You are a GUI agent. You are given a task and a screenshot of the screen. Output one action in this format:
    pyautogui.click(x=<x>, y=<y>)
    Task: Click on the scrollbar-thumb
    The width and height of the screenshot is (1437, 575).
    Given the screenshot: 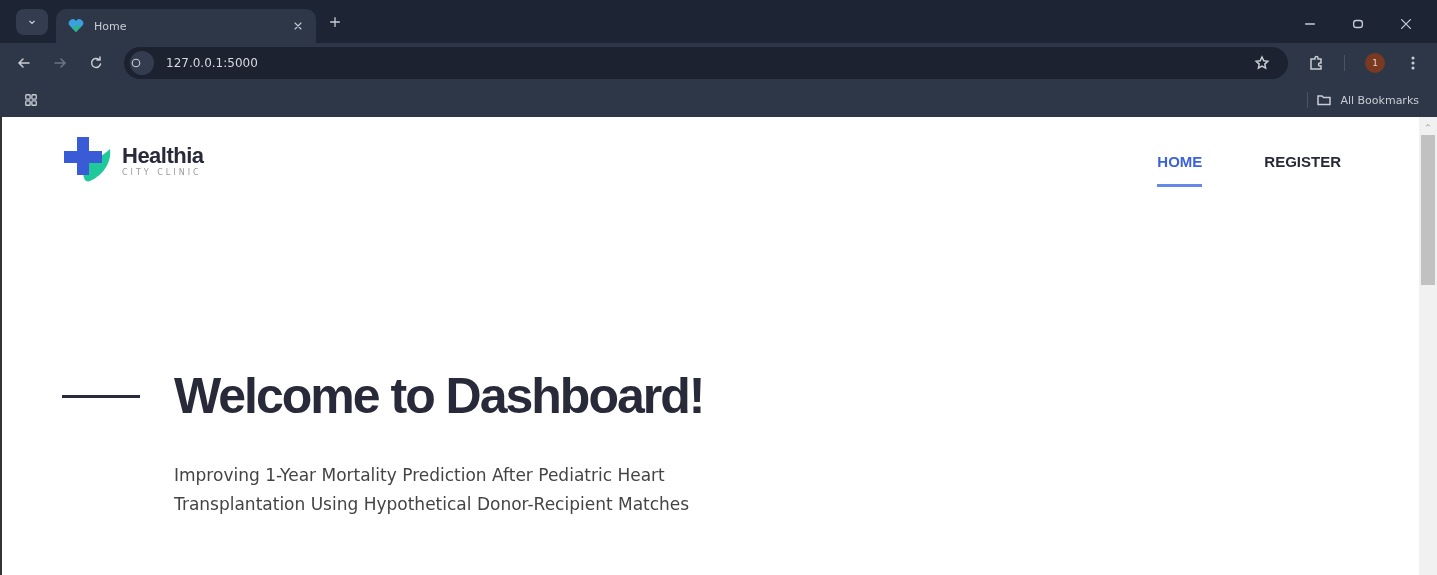 What is the action you would take?
    pyautogui.click(x=1428, y=210)
    